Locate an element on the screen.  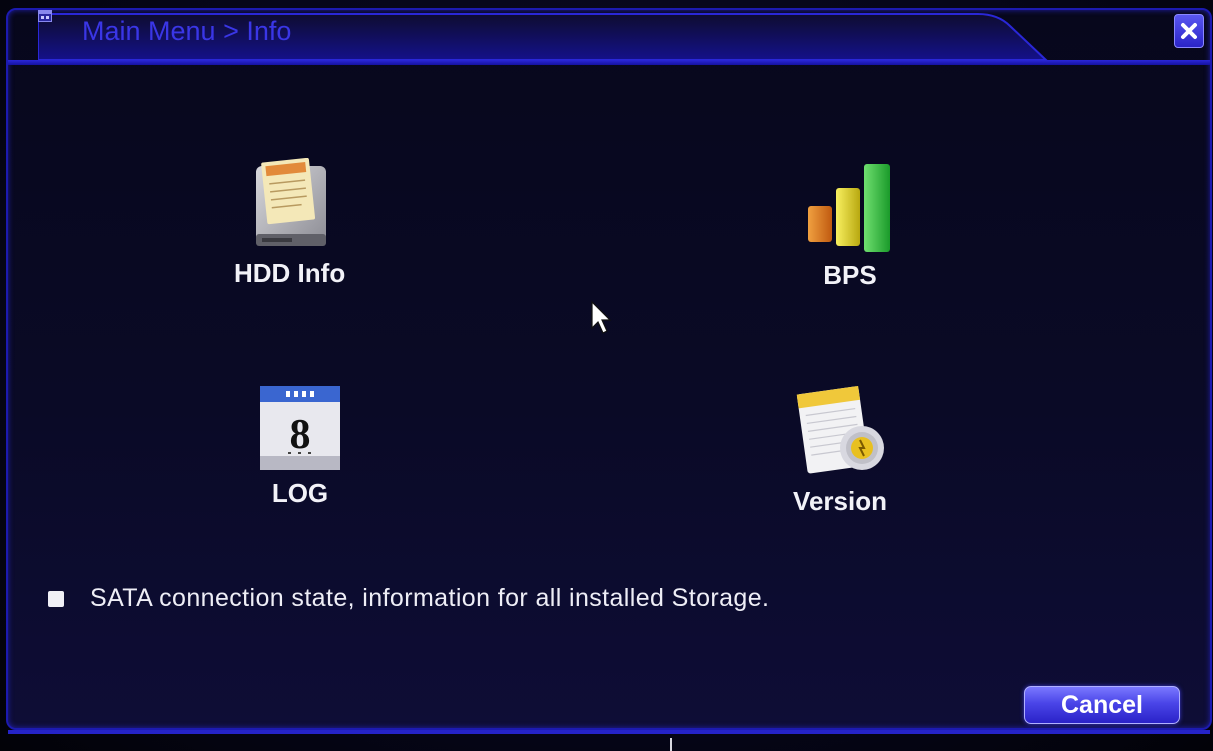
bps-item: BPS is located at coordinates (850, 225).